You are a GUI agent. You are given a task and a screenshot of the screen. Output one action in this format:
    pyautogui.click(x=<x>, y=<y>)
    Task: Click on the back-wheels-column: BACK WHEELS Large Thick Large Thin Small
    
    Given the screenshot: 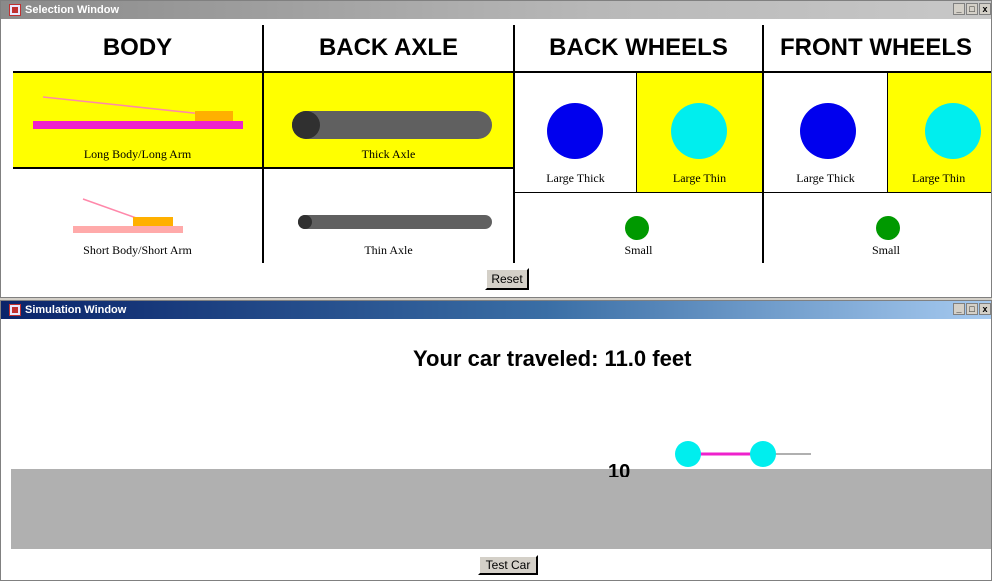 What is the action you would take?
    pyautogui.click(x=639, y=144)
    